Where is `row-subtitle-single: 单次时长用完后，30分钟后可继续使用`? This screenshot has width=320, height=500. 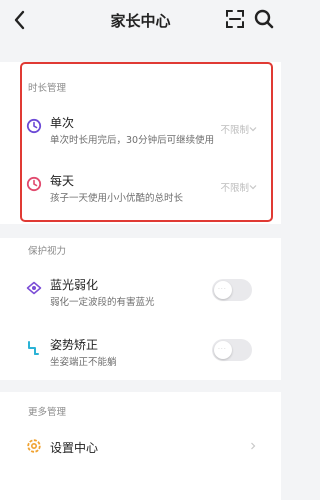 row-subtitle-single: 单次时长用完后，30分钟后可继续使用 is located at coordinates (132, 140).